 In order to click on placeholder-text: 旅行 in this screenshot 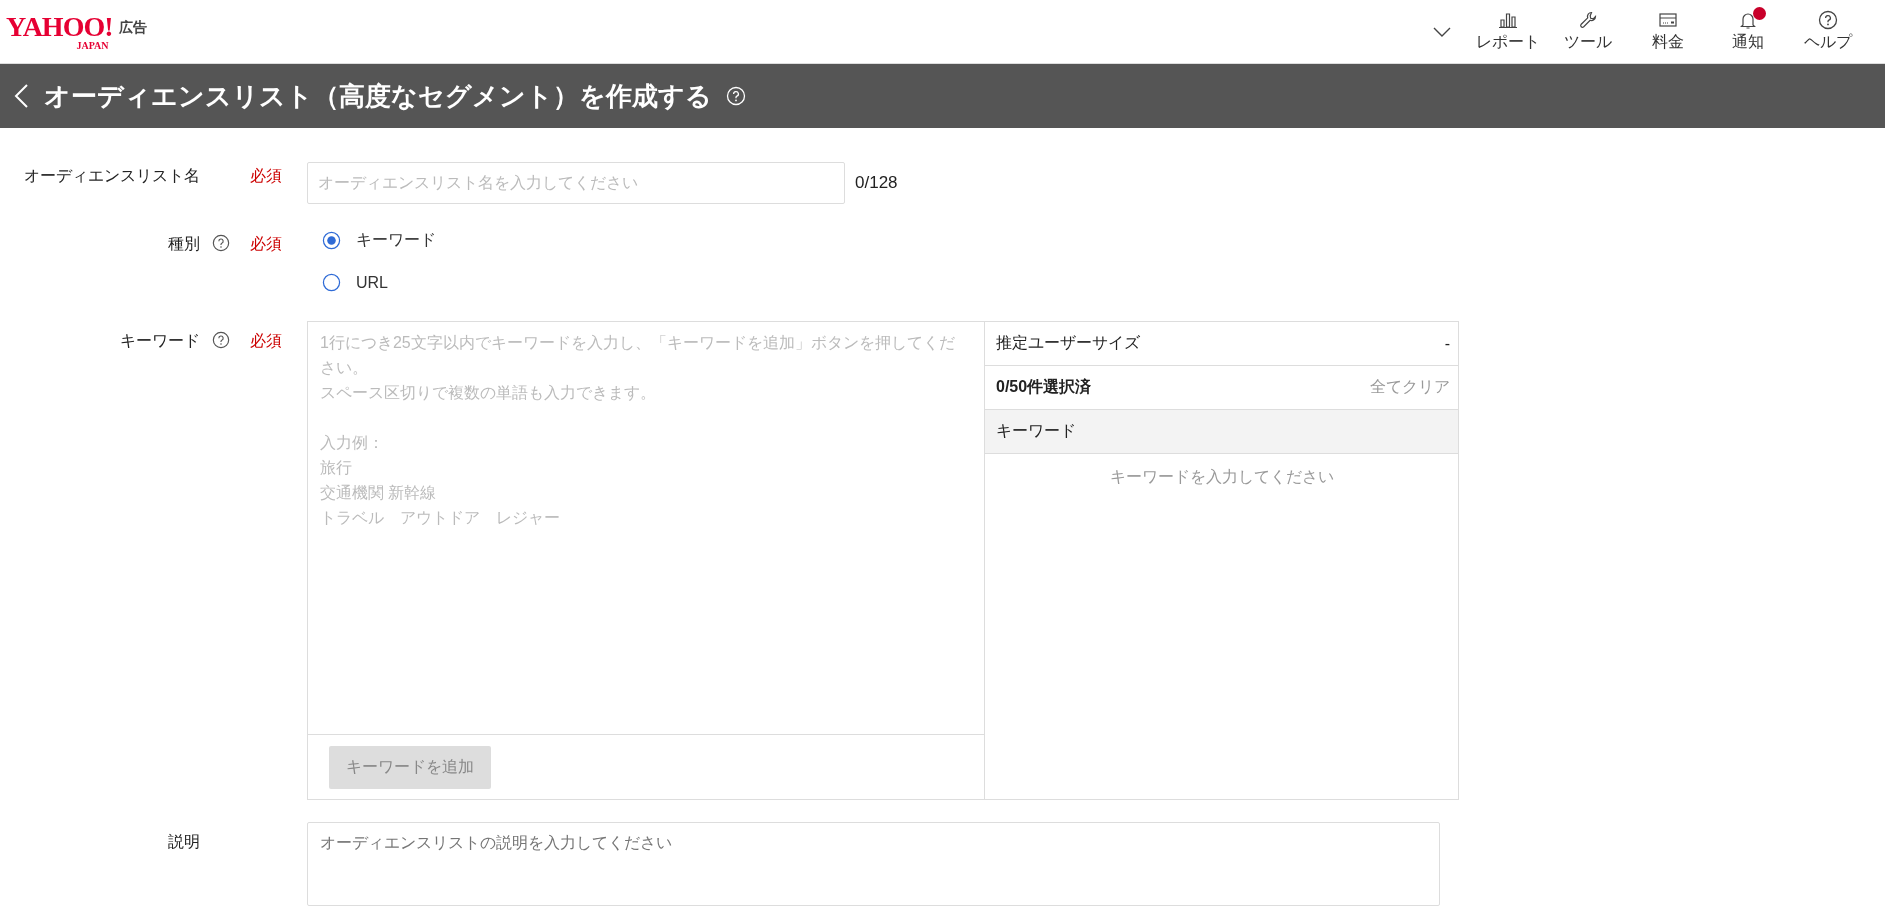, I will do `click(336, 468)`.